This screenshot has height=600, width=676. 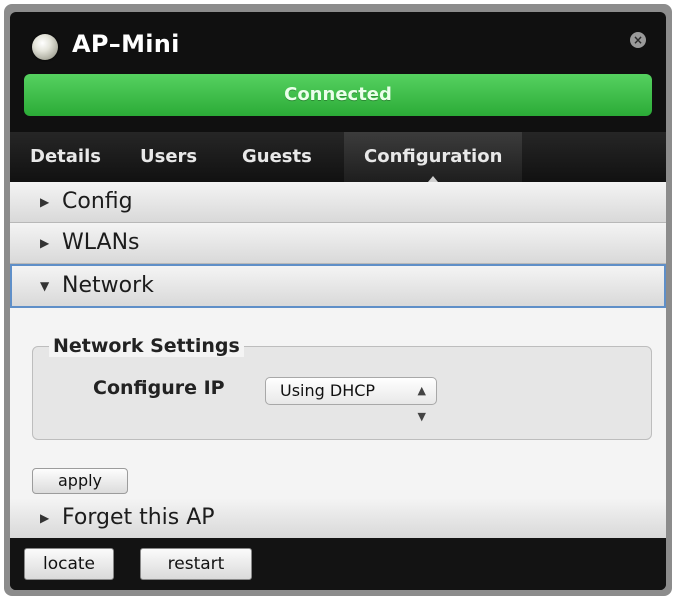 I want to click on section-config: ▶ Config, so click(x=338, y=202).